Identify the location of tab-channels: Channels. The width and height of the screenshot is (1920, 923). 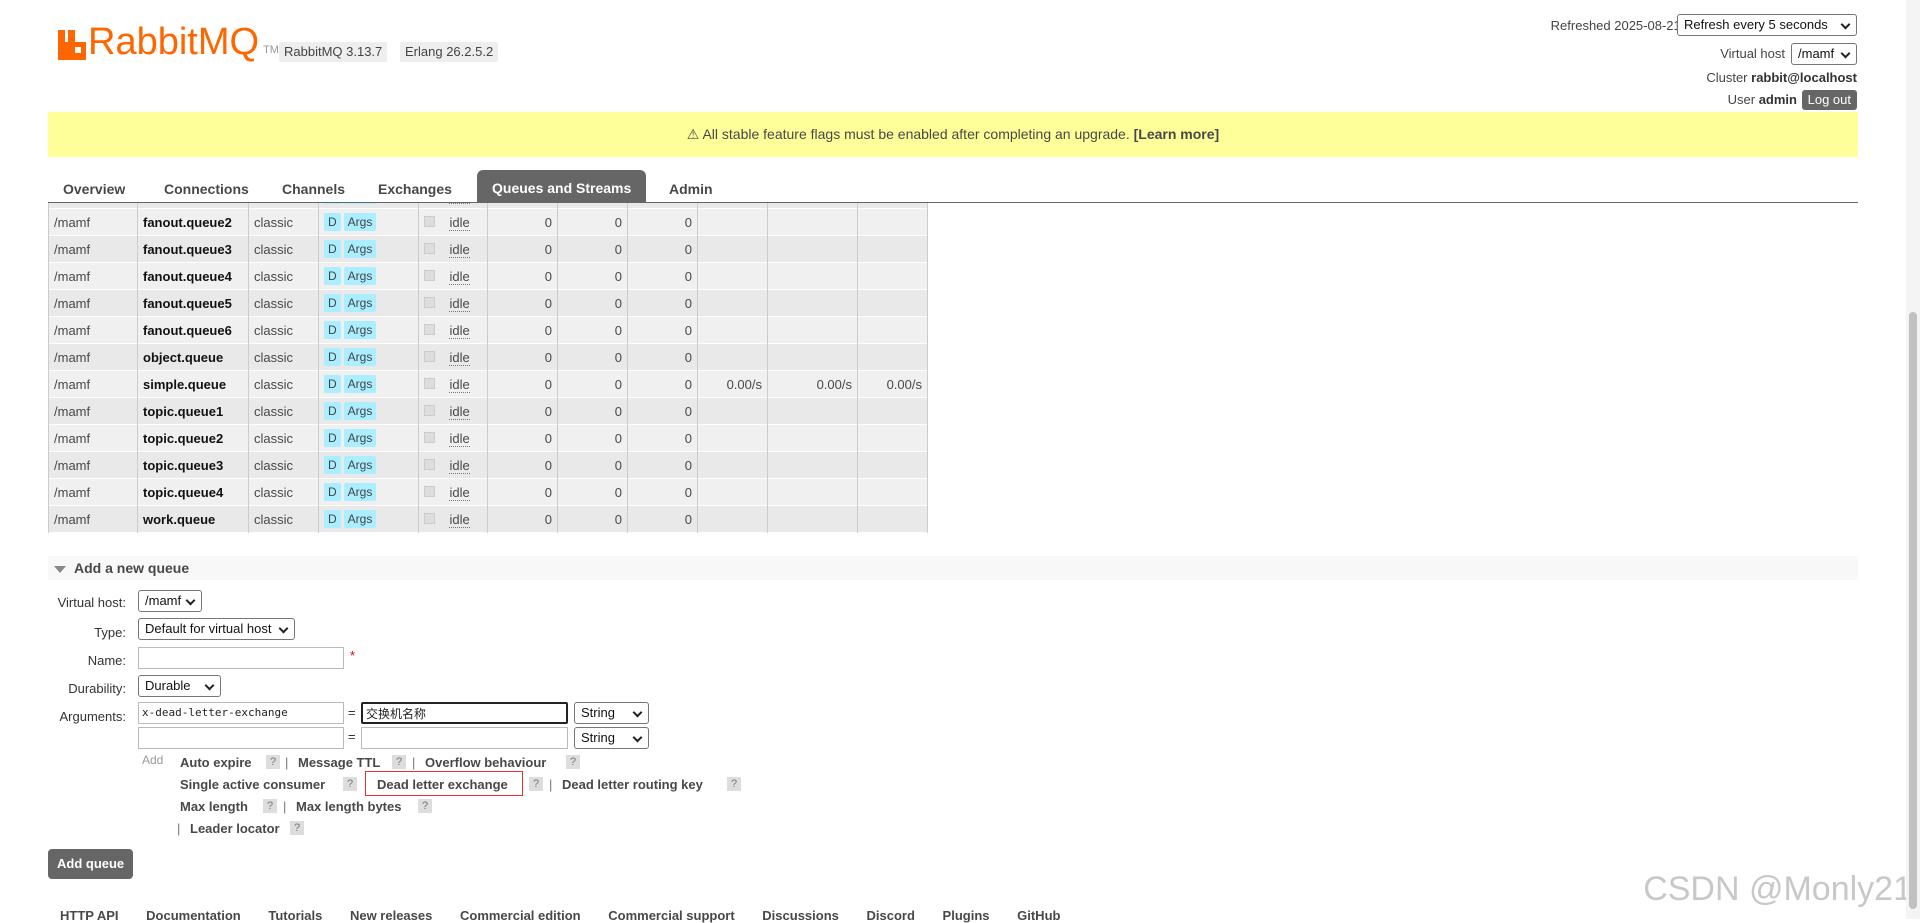
(313, 189).